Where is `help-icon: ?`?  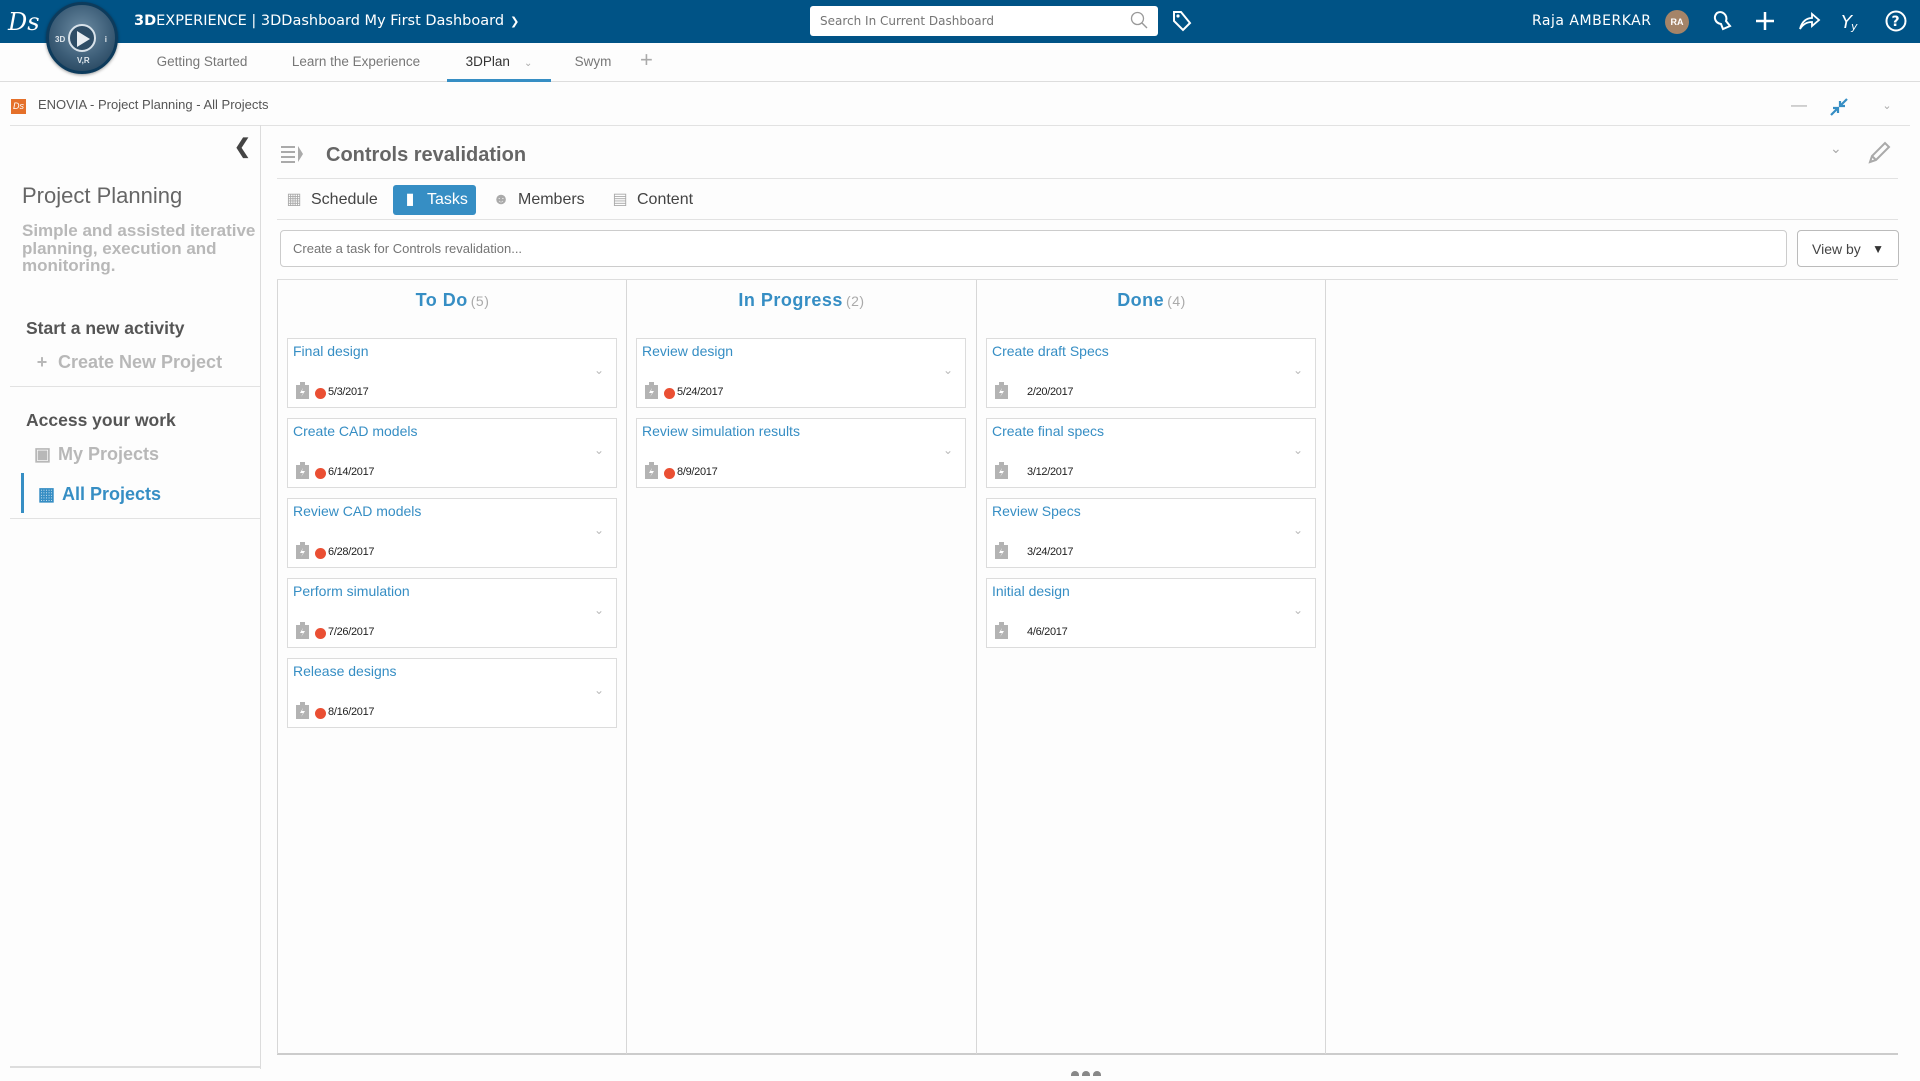
help-icon: ? is located at coordinates (1896, 21).